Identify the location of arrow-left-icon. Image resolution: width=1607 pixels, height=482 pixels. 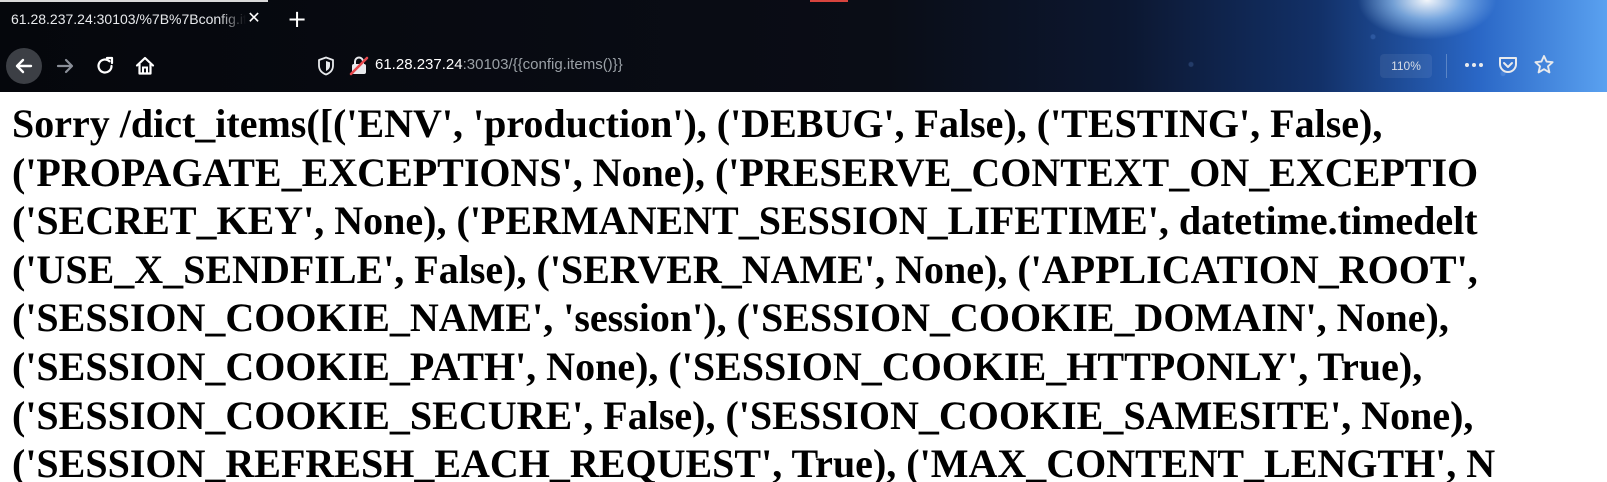
(24, 66).